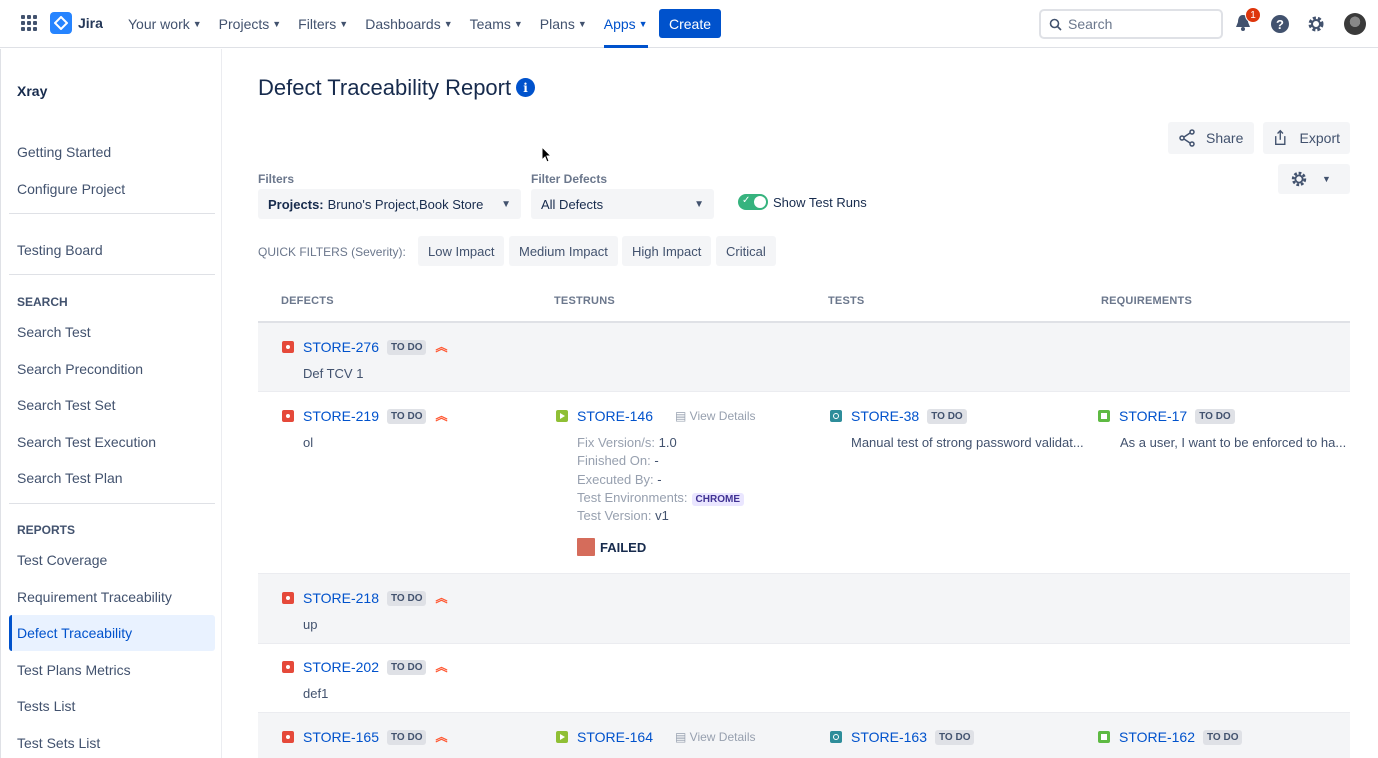 Image resolution: width=1378 pixels, height=758 pixels. I want to click on settings-gear-icon, so click(1316, 24).